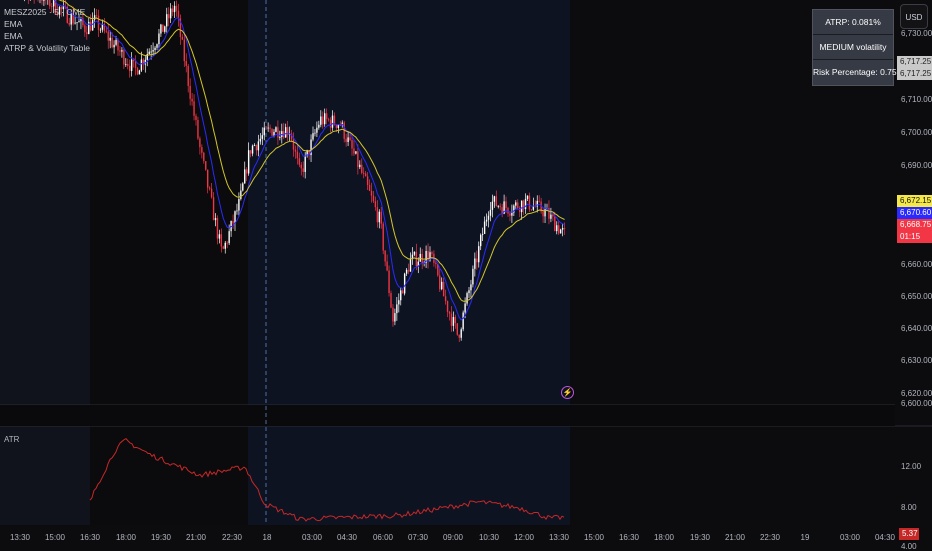  I want to click on price-axis-label: 6,630.00, so click(916, 360).